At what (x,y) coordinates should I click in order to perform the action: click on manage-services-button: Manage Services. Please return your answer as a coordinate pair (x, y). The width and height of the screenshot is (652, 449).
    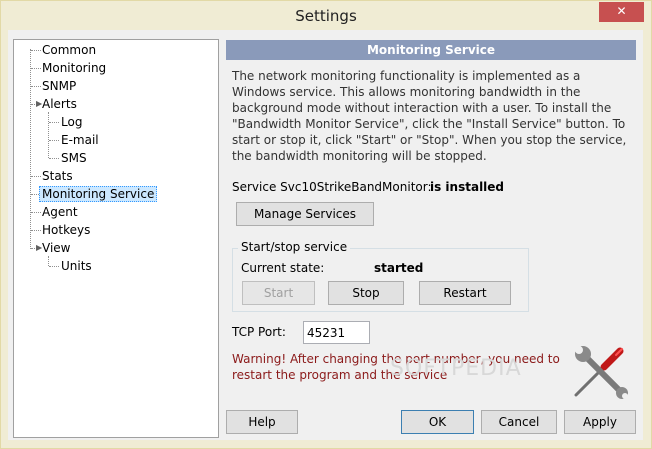
    Looking at the image, I should click on (305, 214).